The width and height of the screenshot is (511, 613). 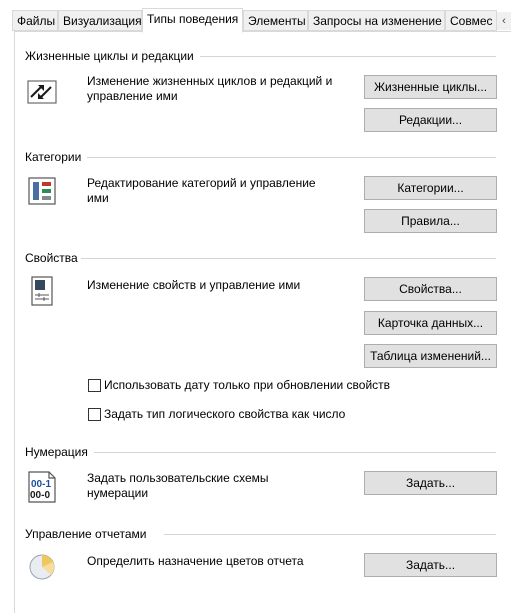 I want to click on section-title-categories: Категории, so click(x=53, y=157).